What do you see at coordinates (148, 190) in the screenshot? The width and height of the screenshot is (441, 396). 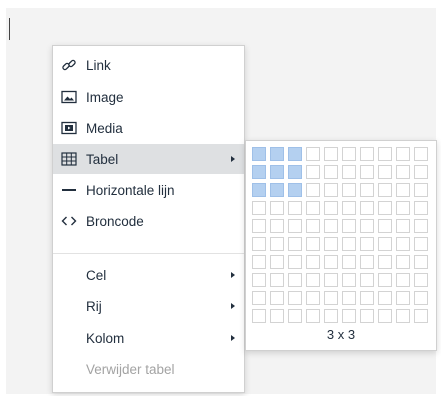 I see `menu-item-horizontal-line: Horizontale lijn` at bounding box center [148, 190].